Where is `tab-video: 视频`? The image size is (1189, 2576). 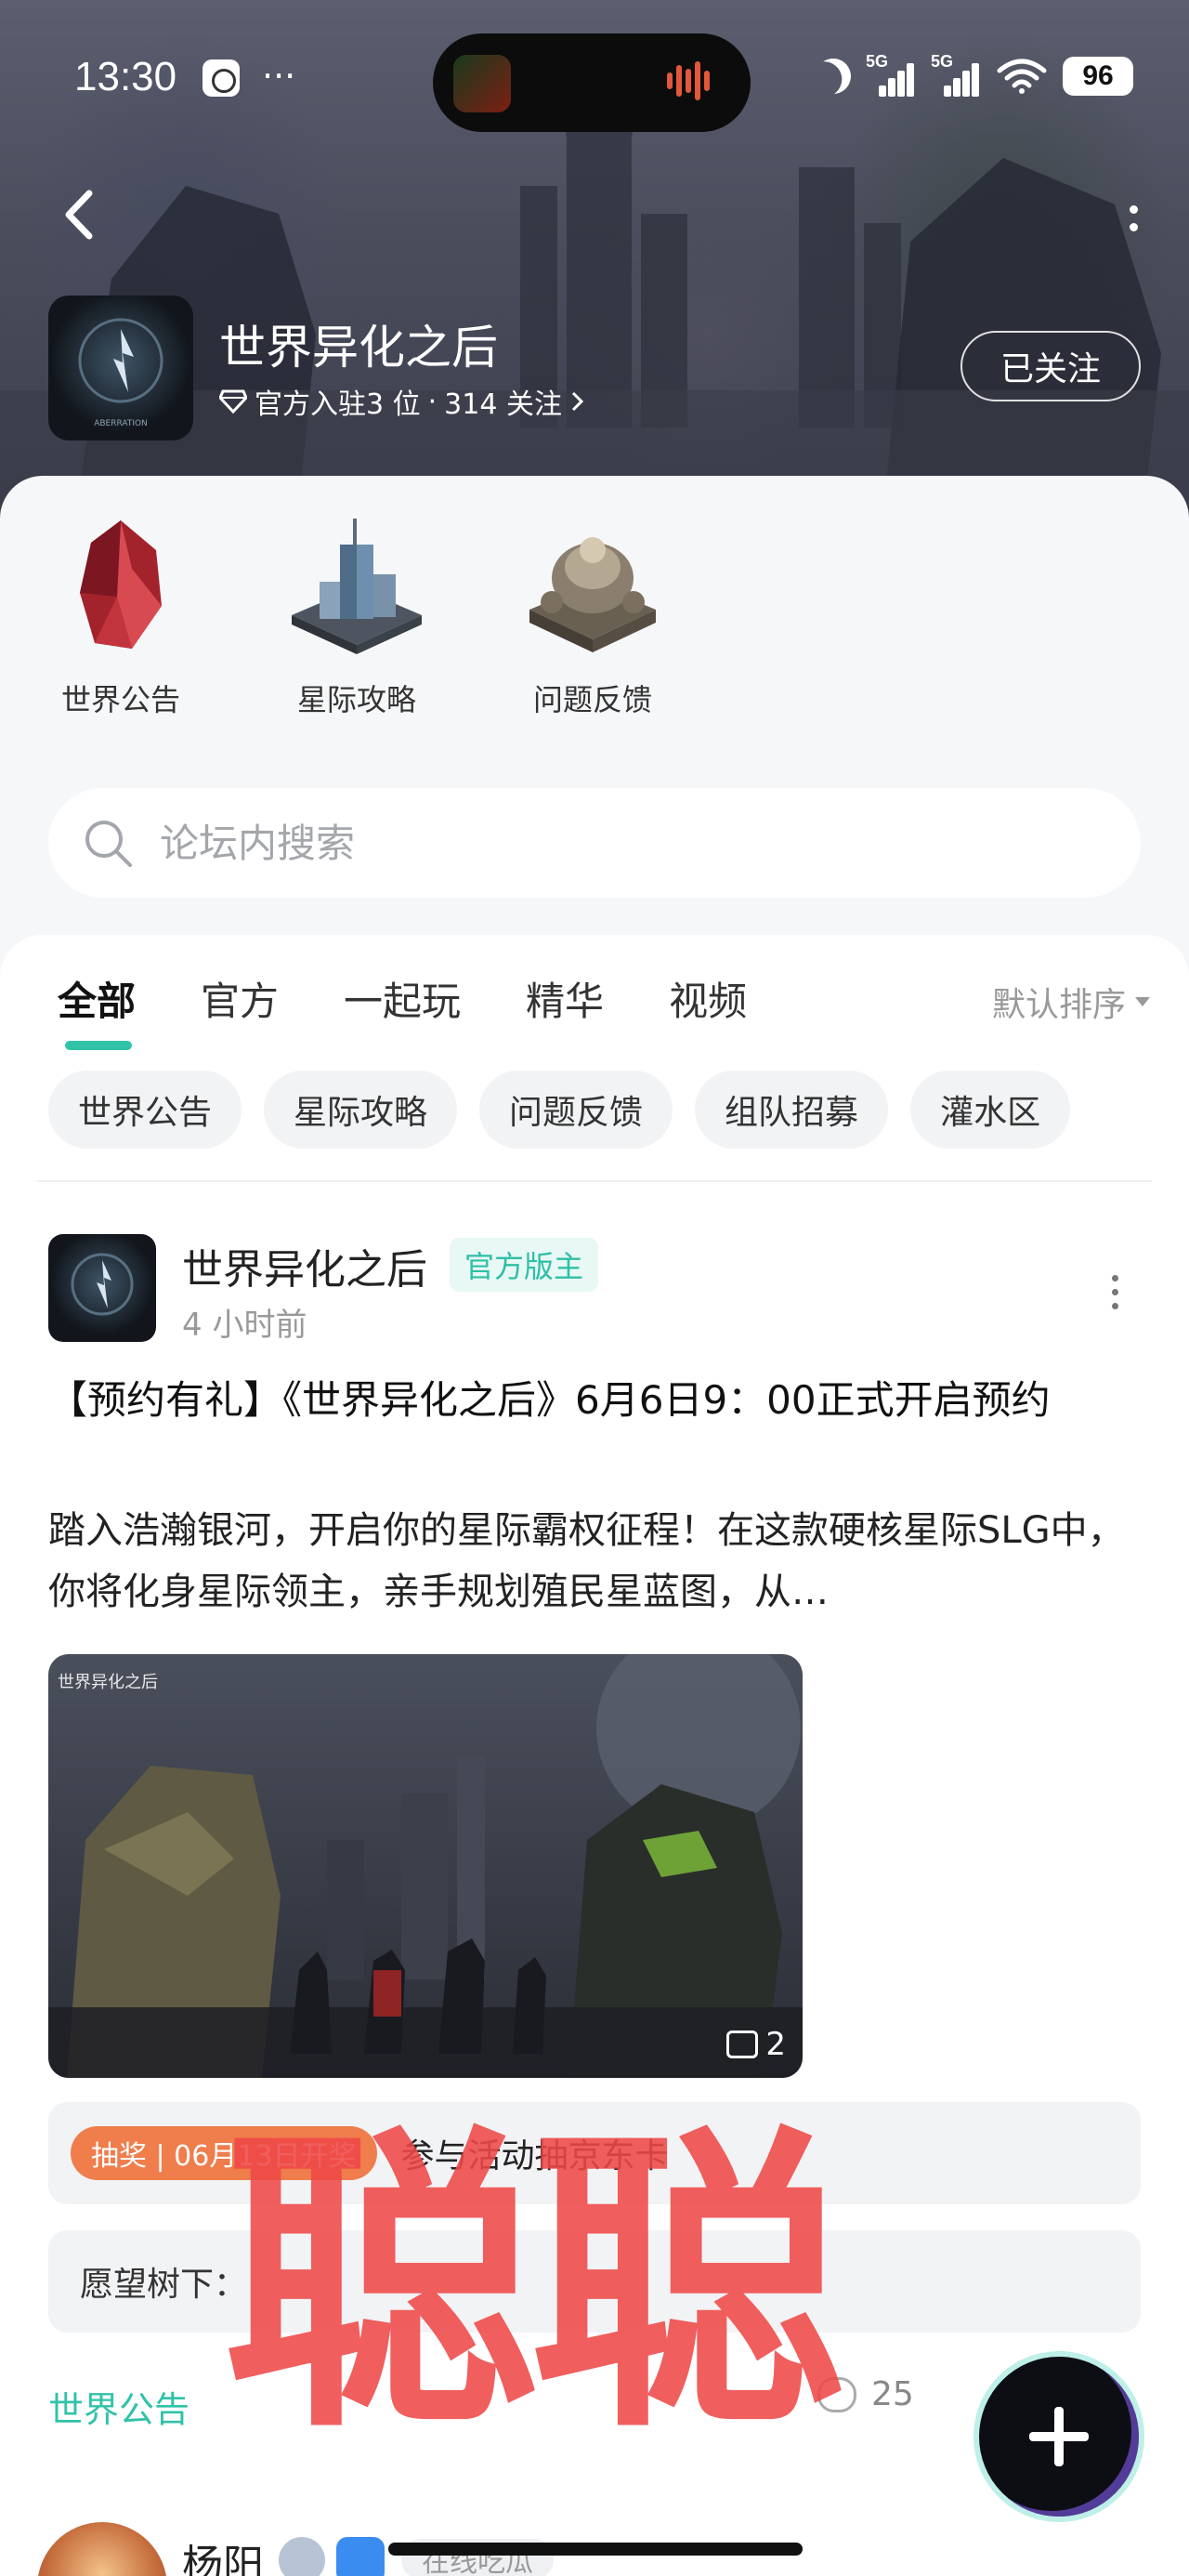
tab-video: 视频 is located at coordinates (708, 1002).